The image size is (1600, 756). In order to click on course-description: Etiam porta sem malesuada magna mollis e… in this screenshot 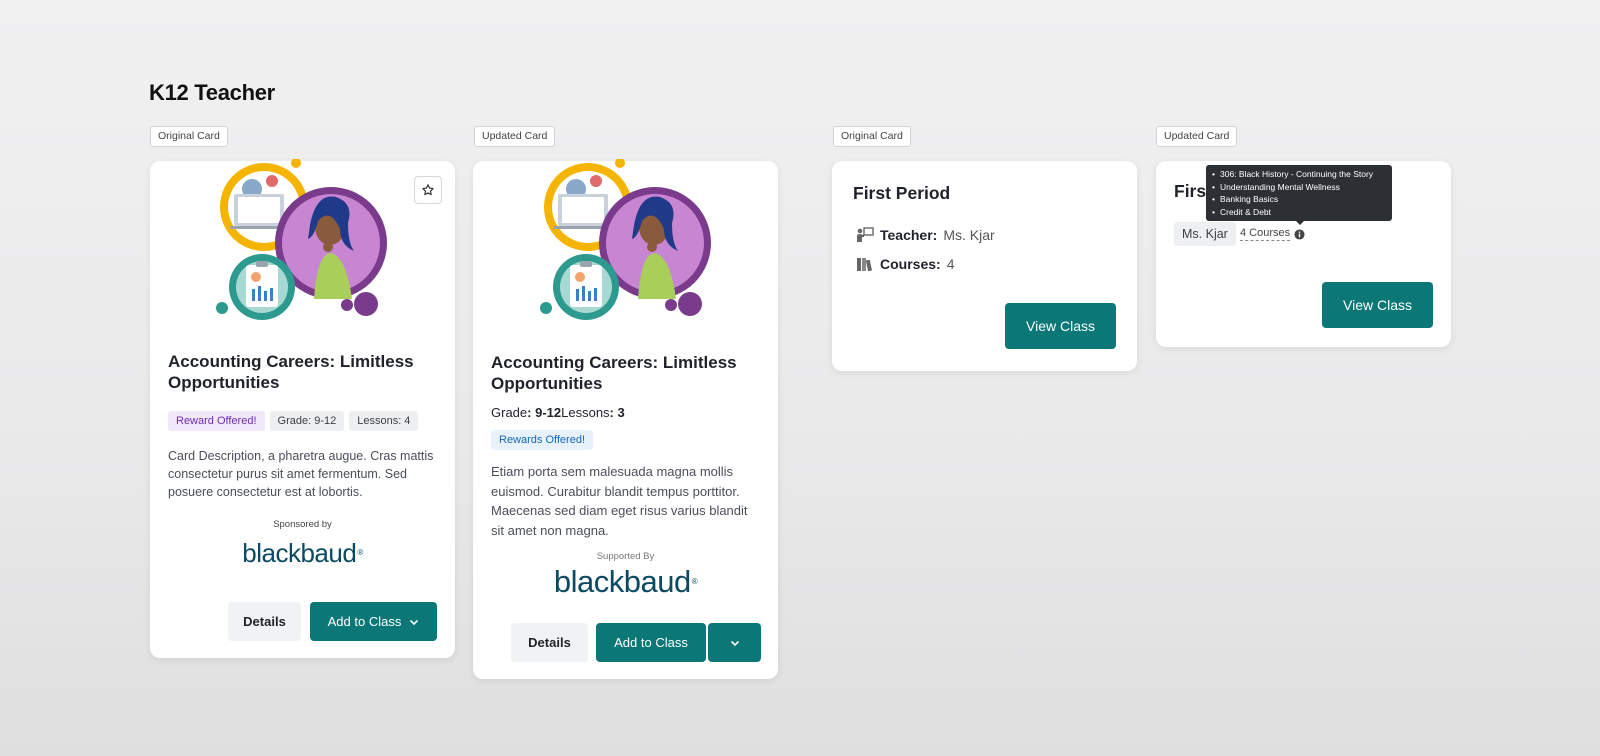, I will do `click(619, 501)`.